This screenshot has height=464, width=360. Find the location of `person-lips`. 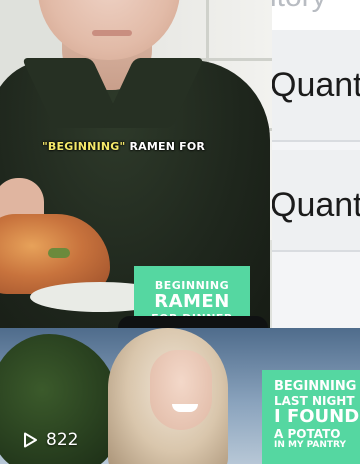

person-lips is located at coordinates (112, 33).